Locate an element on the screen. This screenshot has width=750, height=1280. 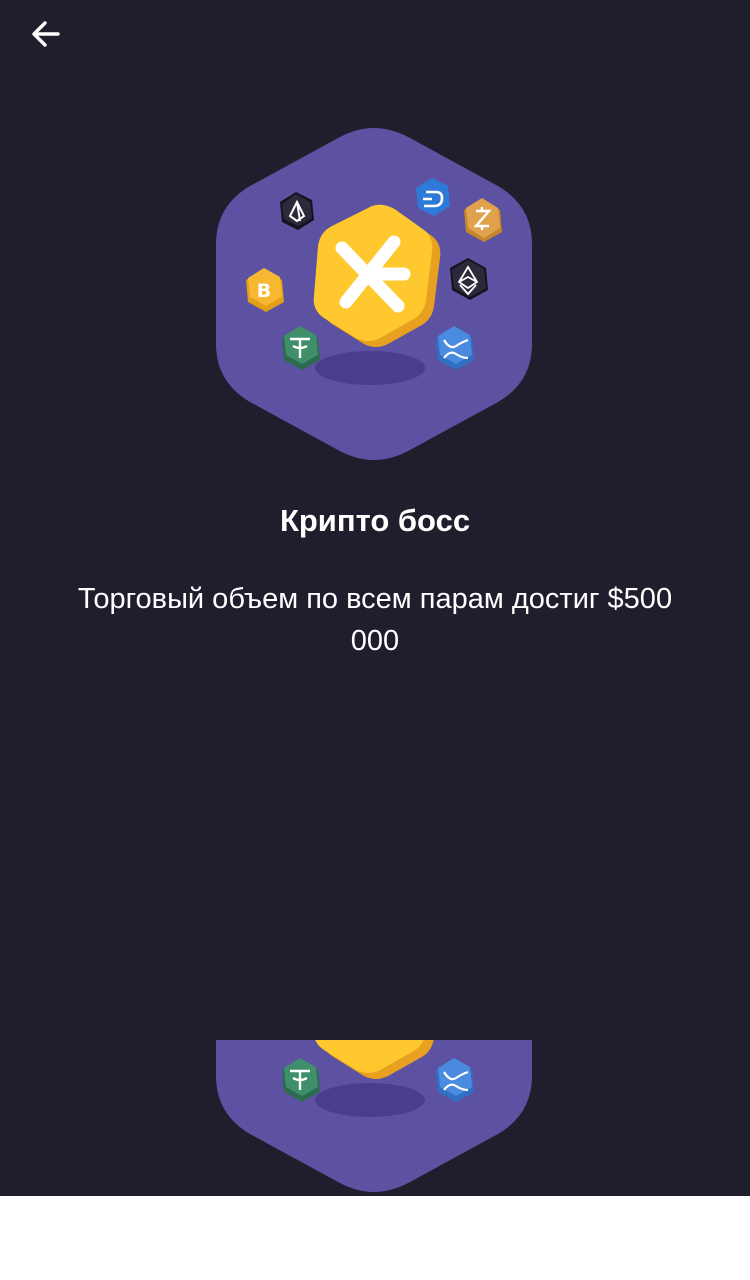
back-button is located at coordinates (46, 34).